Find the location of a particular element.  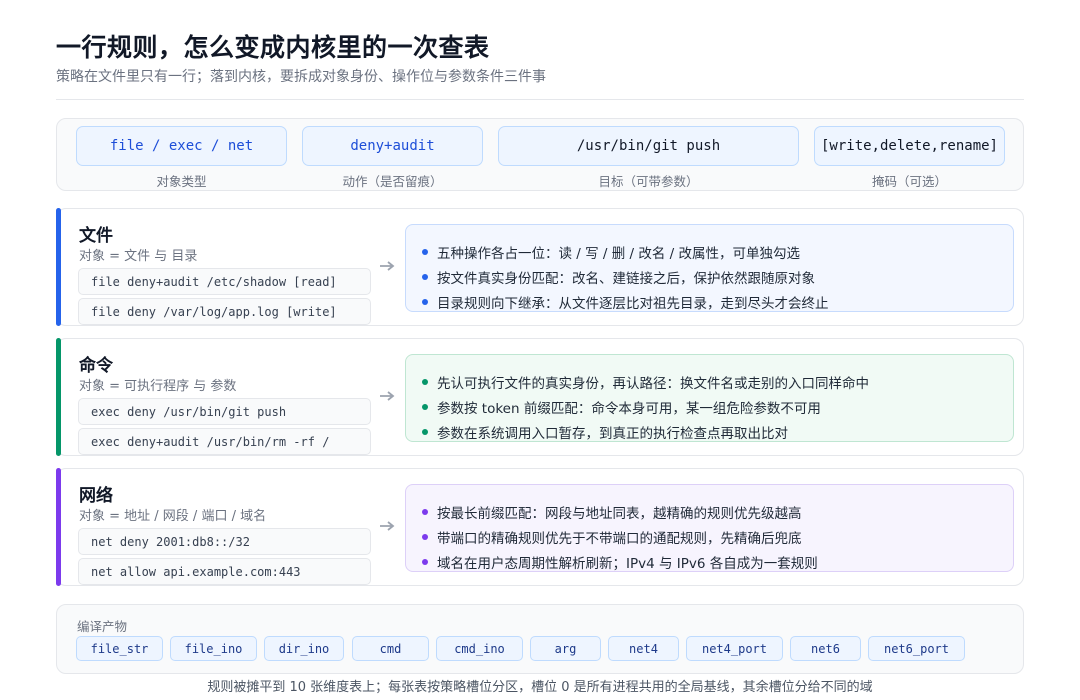

table-chip-net6: net6 is located at coordinates (825, 648).